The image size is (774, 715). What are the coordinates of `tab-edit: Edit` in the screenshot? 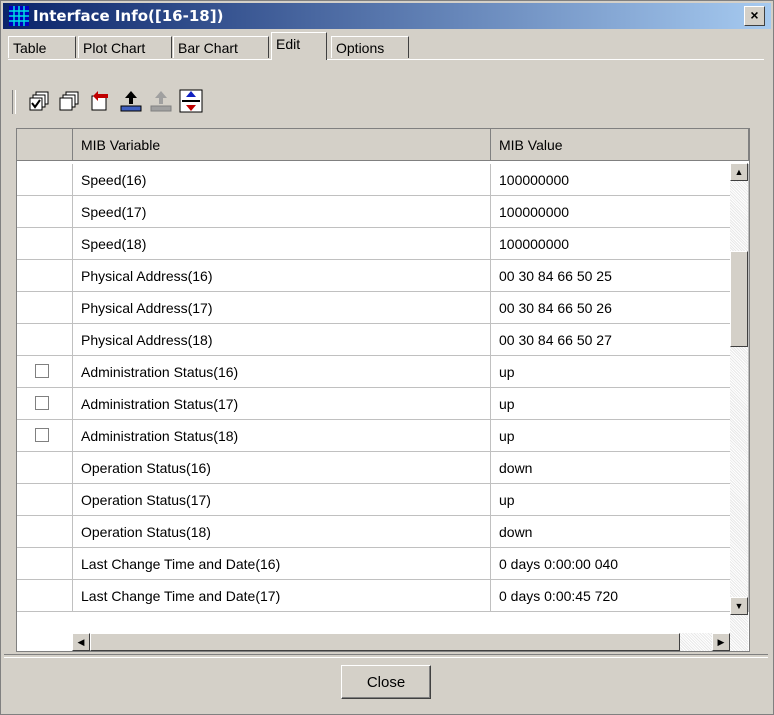 It's located at (299, 46).